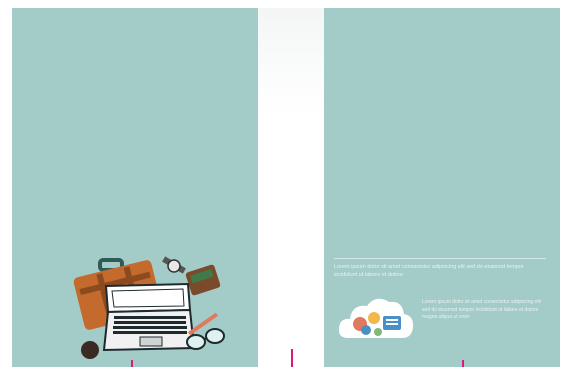 Image resolution: width=562 pixels, height=367 pixels. Describe the element at coordinates (291, 187) in the screenshot. I see `page-gutter` at that location.